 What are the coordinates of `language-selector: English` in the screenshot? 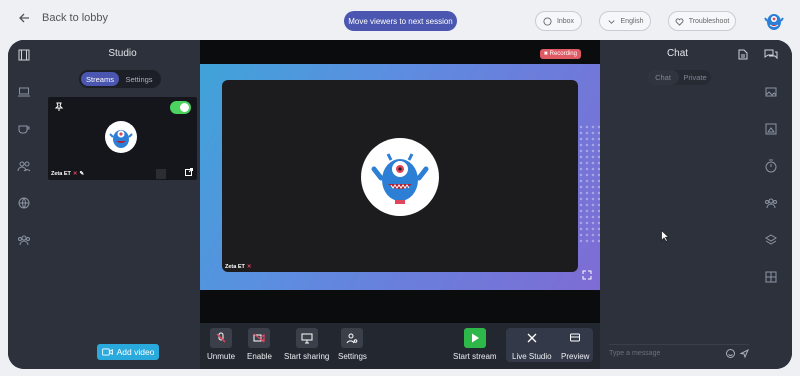 It's located at (625, 21).